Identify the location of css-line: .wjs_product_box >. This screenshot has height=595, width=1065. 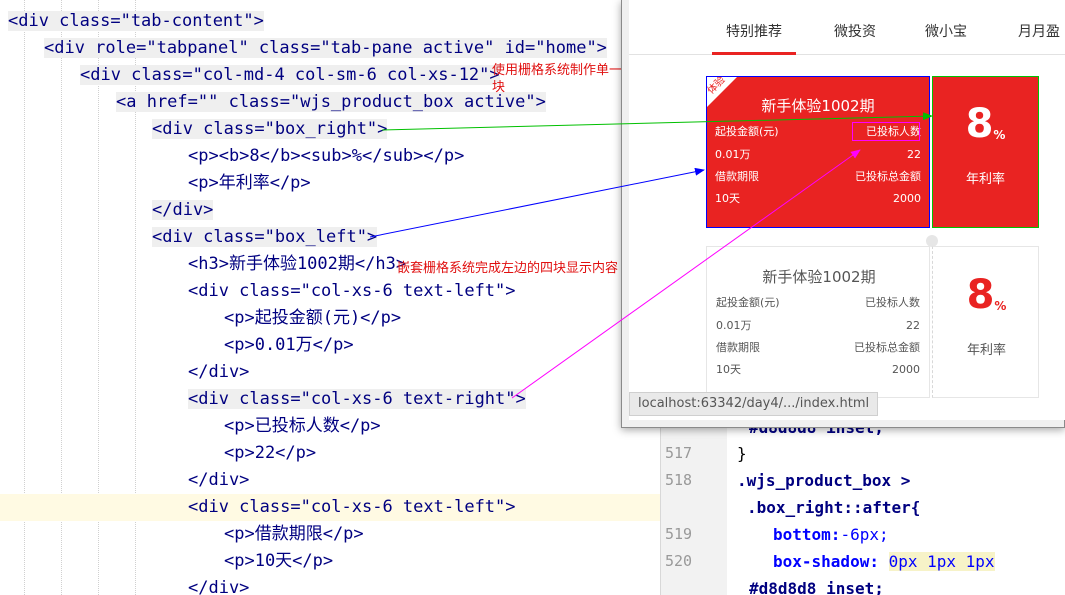
(823, 480).